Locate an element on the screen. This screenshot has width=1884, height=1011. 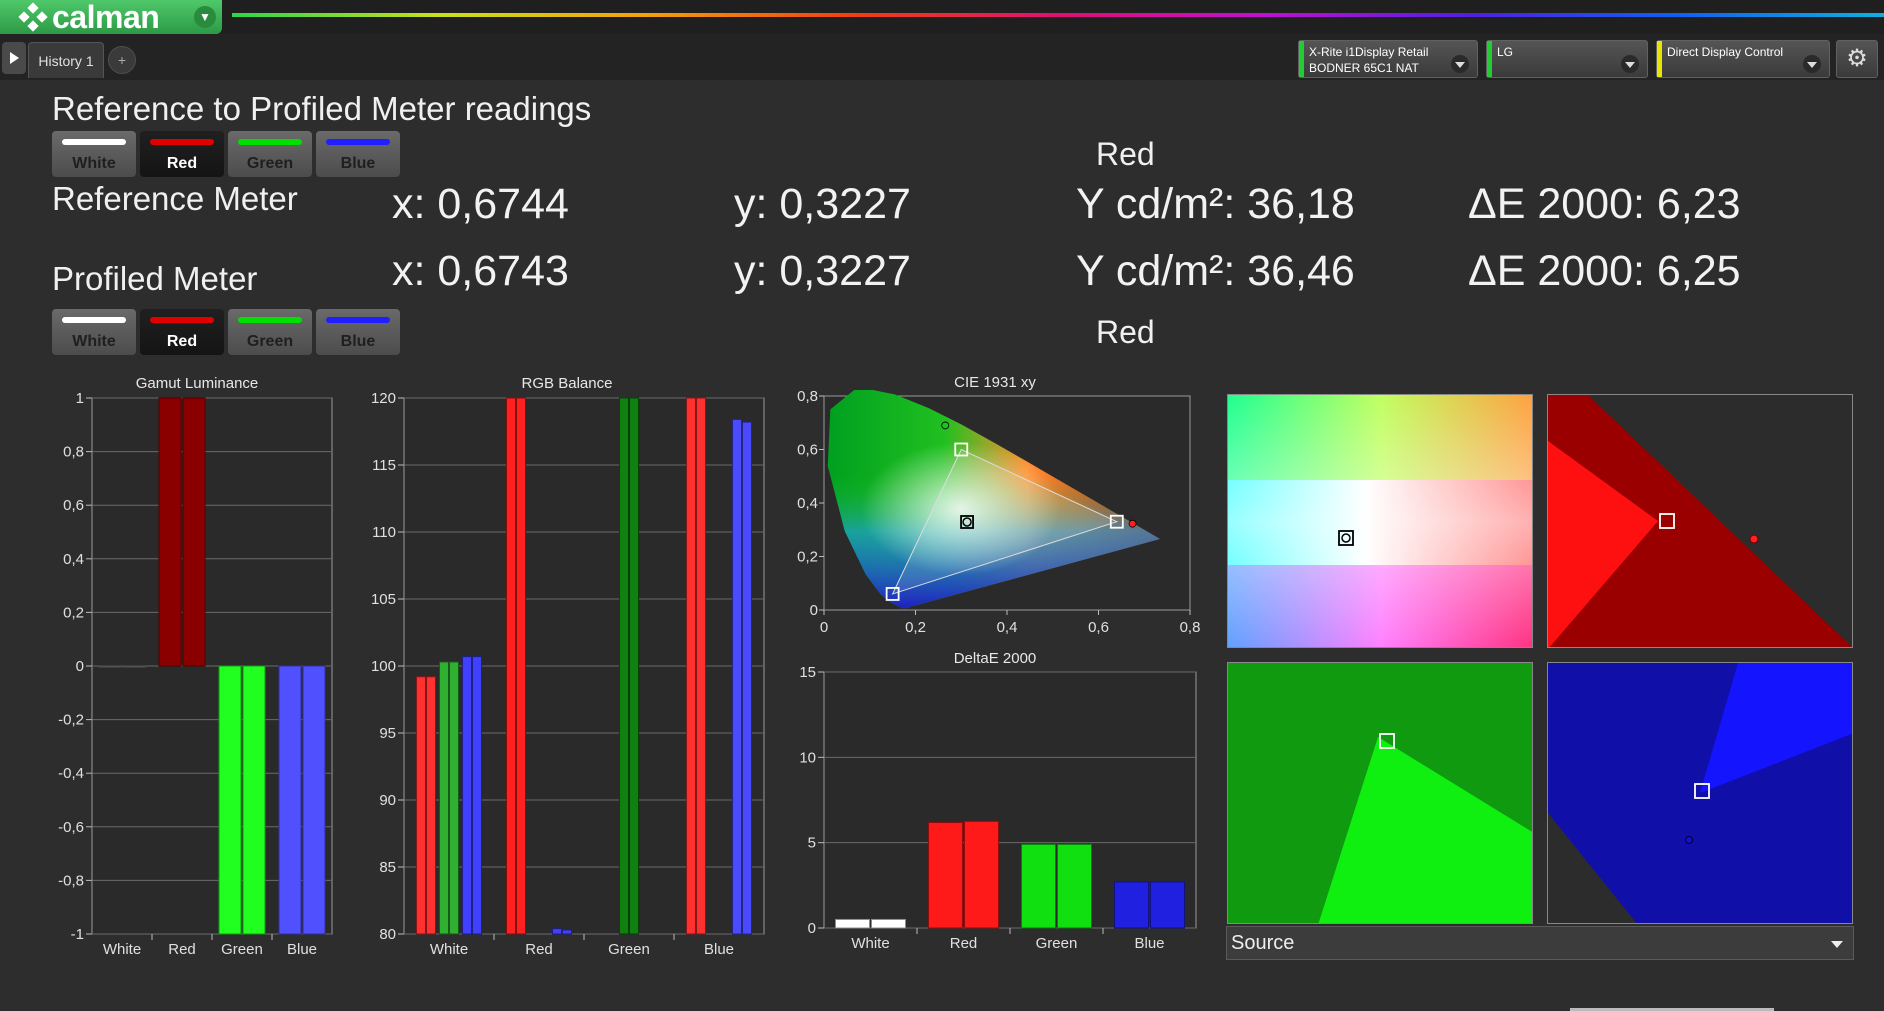
tab-history-1: History 1 is located at coordinates (66, 60).